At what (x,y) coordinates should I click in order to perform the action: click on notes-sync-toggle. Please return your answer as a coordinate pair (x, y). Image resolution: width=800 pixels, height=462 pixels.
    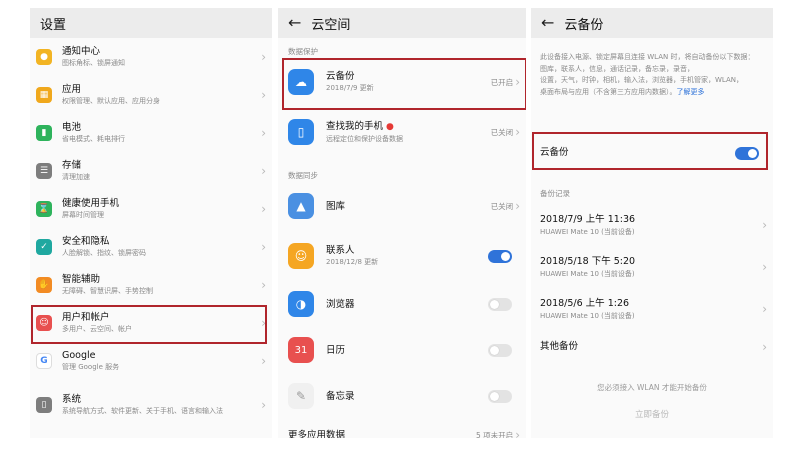
    Looking at the image, I should click on (500, 396).